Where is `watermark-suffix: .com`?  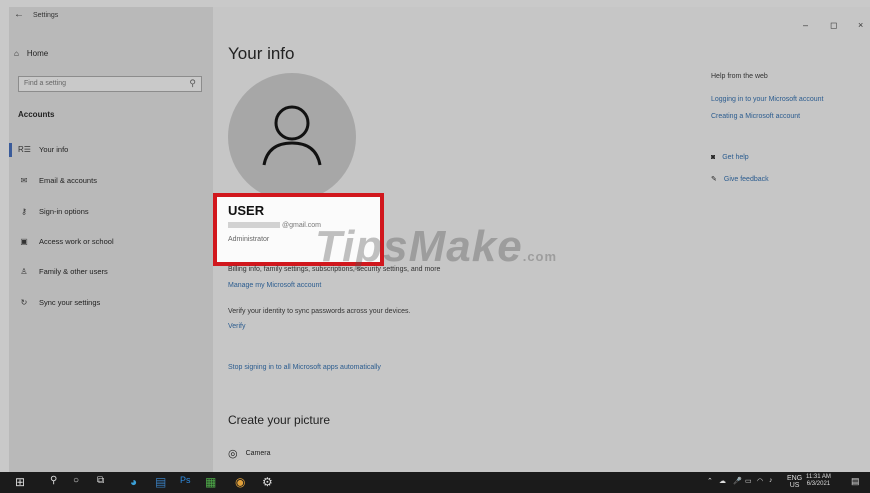 watermark-suffix: .com is located at coordinates (540, 256).